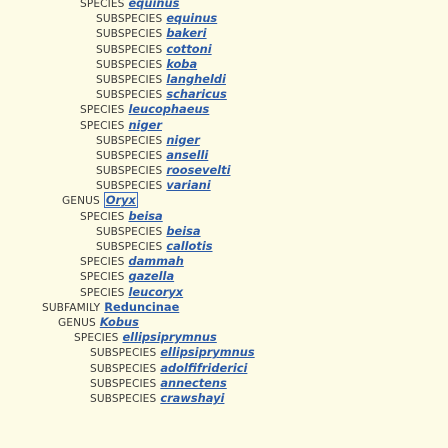 This screenshot has height=448, width=448. What do you see at coordinates (203, 368) in the screenshot?
I see `taxon-link: adolfifriderici` at bounding box center [203, 368].